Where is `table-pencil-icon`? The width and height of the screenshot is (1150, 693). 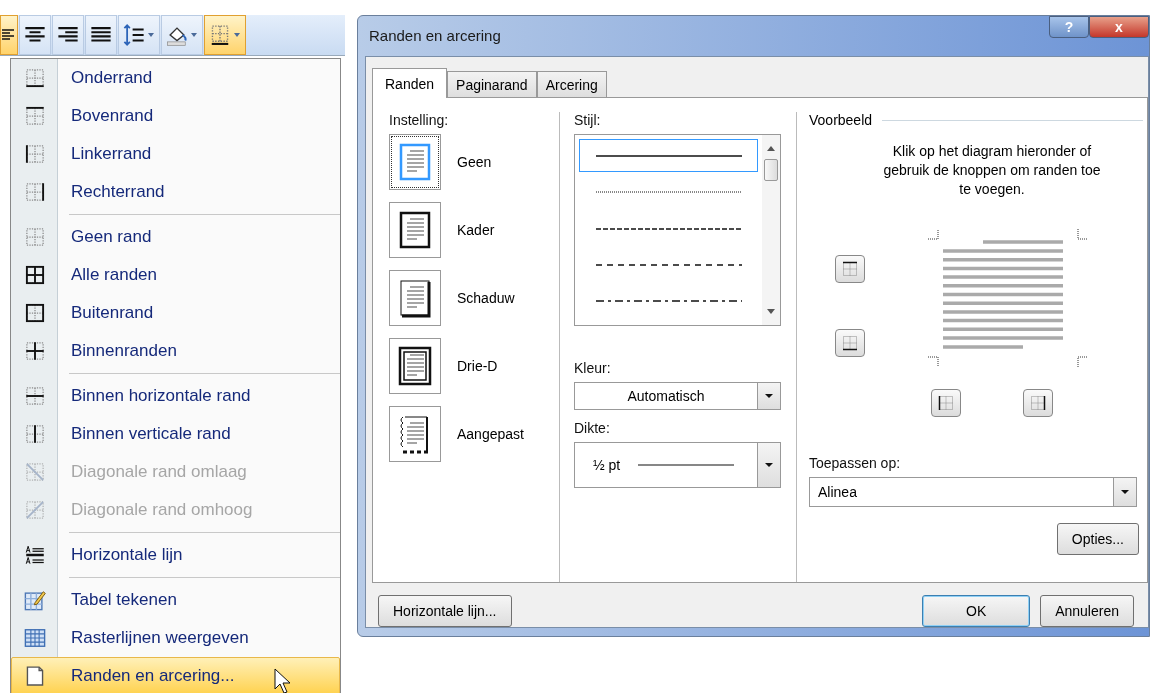
table-pencil-icon is located at coordinates (35, 600).